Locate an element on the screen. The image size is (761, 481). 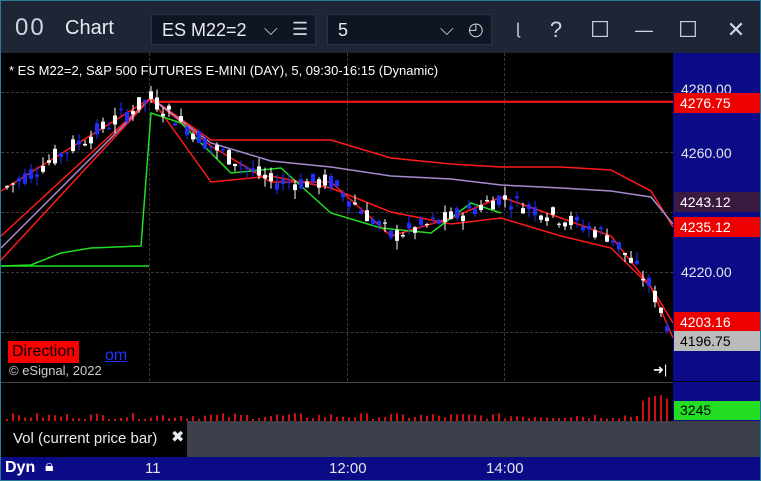
volume-plot is located at coordinates (337, 408).